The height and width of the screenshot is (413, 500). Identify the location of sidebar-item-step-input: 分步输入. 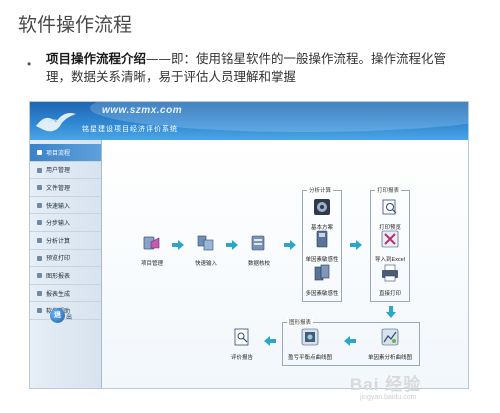
(65, 223).